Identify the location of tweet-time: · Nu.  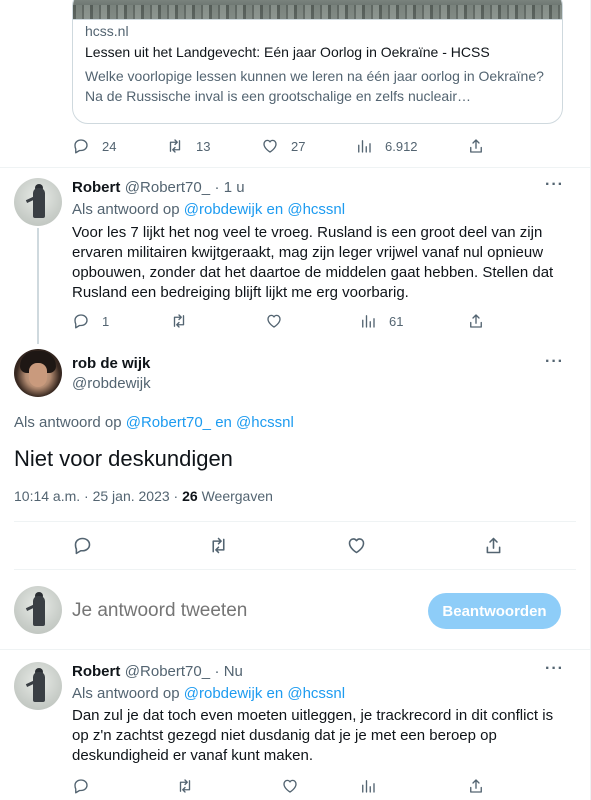
(229, 671).